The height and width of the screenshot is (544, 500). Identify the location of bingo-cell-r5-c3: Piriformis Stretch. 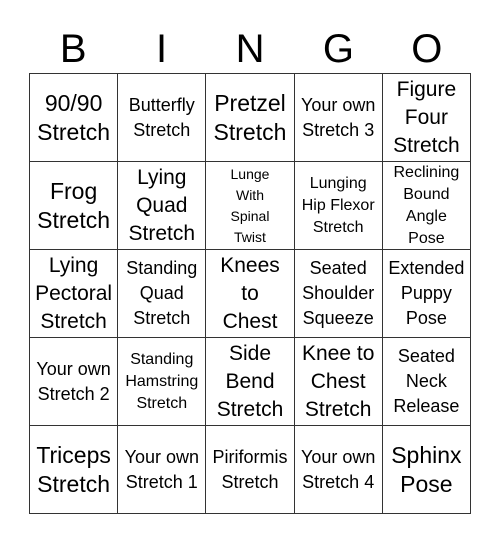
(250, 470).